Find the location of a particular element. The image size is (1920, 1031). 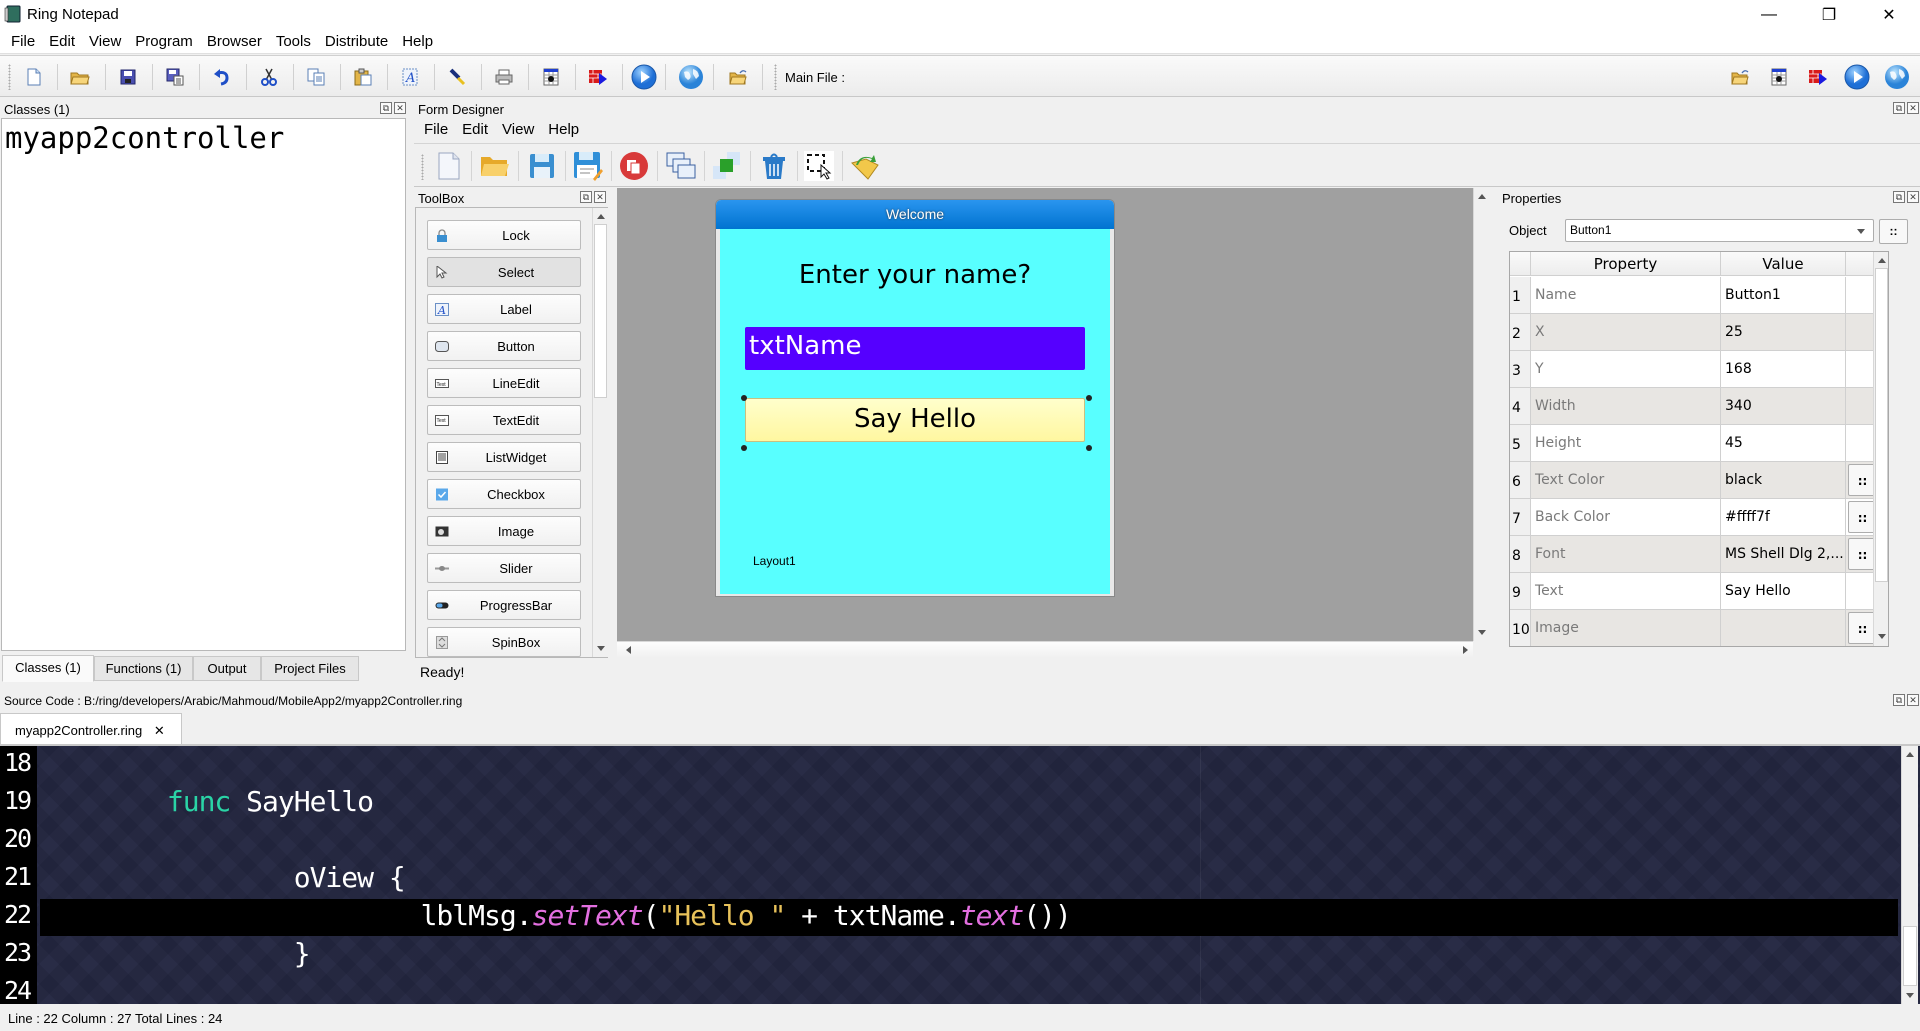

property-row: 2 X 25 is located at coordinates (1699, 332).